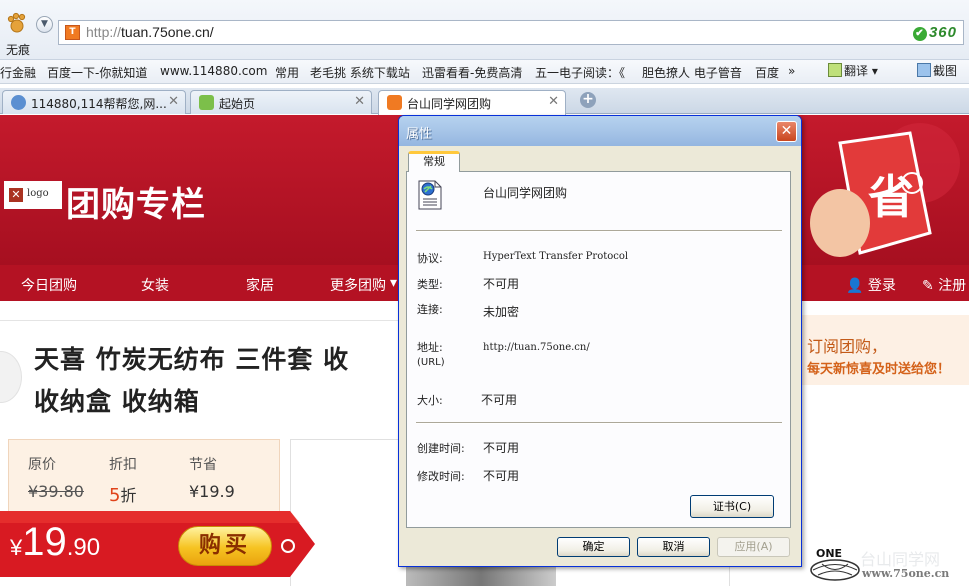  I want to click on buy-button: 购买, so click(225, 546).